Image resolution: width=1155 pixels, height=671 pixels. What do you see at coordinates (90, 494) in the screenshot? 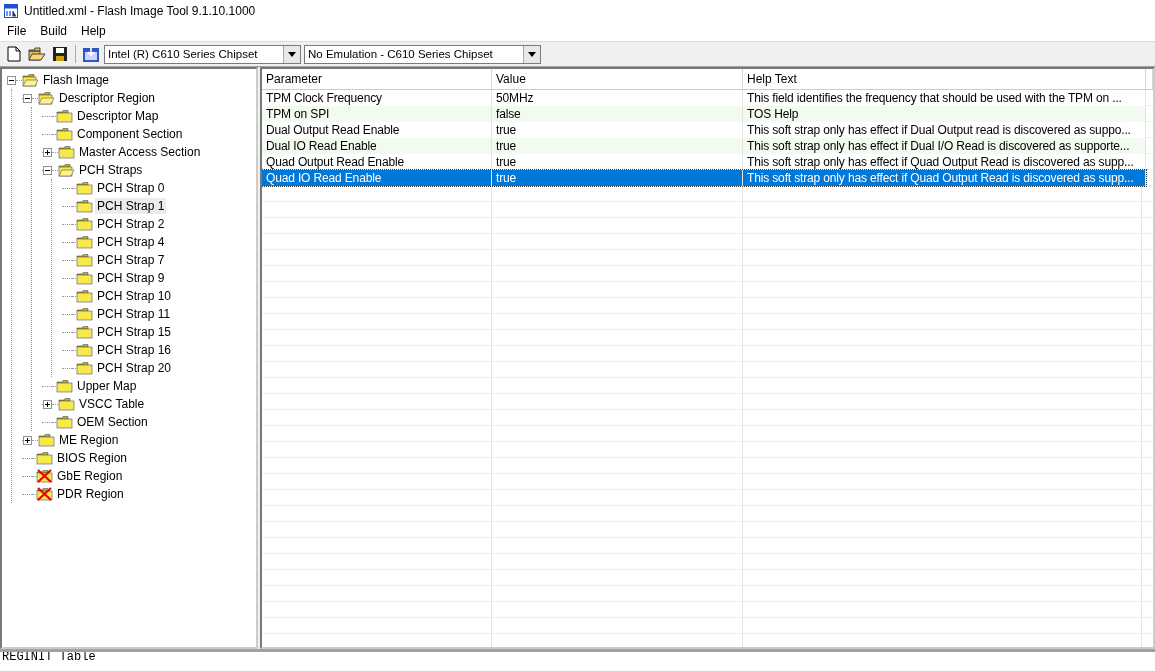
I see `tree-item: PDR Region` at bounding box center [90, 494].